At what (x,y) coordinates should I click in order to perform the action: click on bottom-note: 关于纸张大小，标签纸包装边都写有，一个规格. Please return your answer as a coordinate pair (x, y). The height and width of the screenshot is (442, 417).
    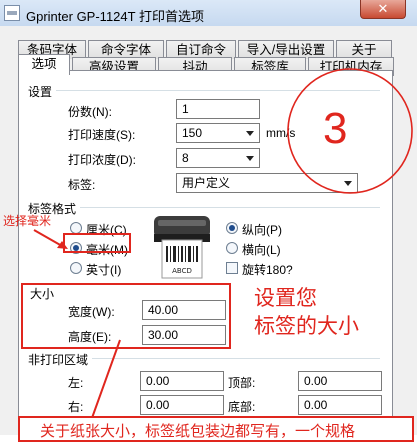
    Looking at the image, I should click on (198, 431).